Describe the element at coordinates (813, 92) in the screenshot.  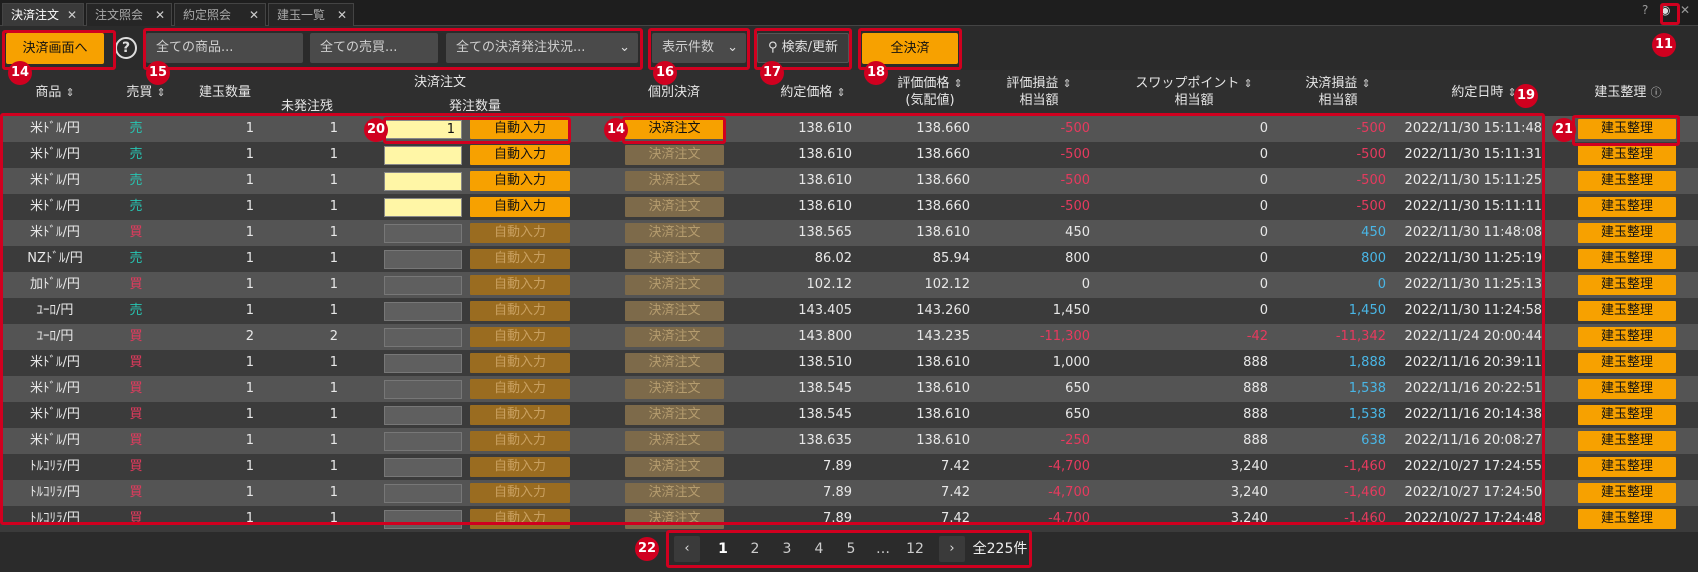
I see `header-exec-price: 約定価格 ⇕` at that location.